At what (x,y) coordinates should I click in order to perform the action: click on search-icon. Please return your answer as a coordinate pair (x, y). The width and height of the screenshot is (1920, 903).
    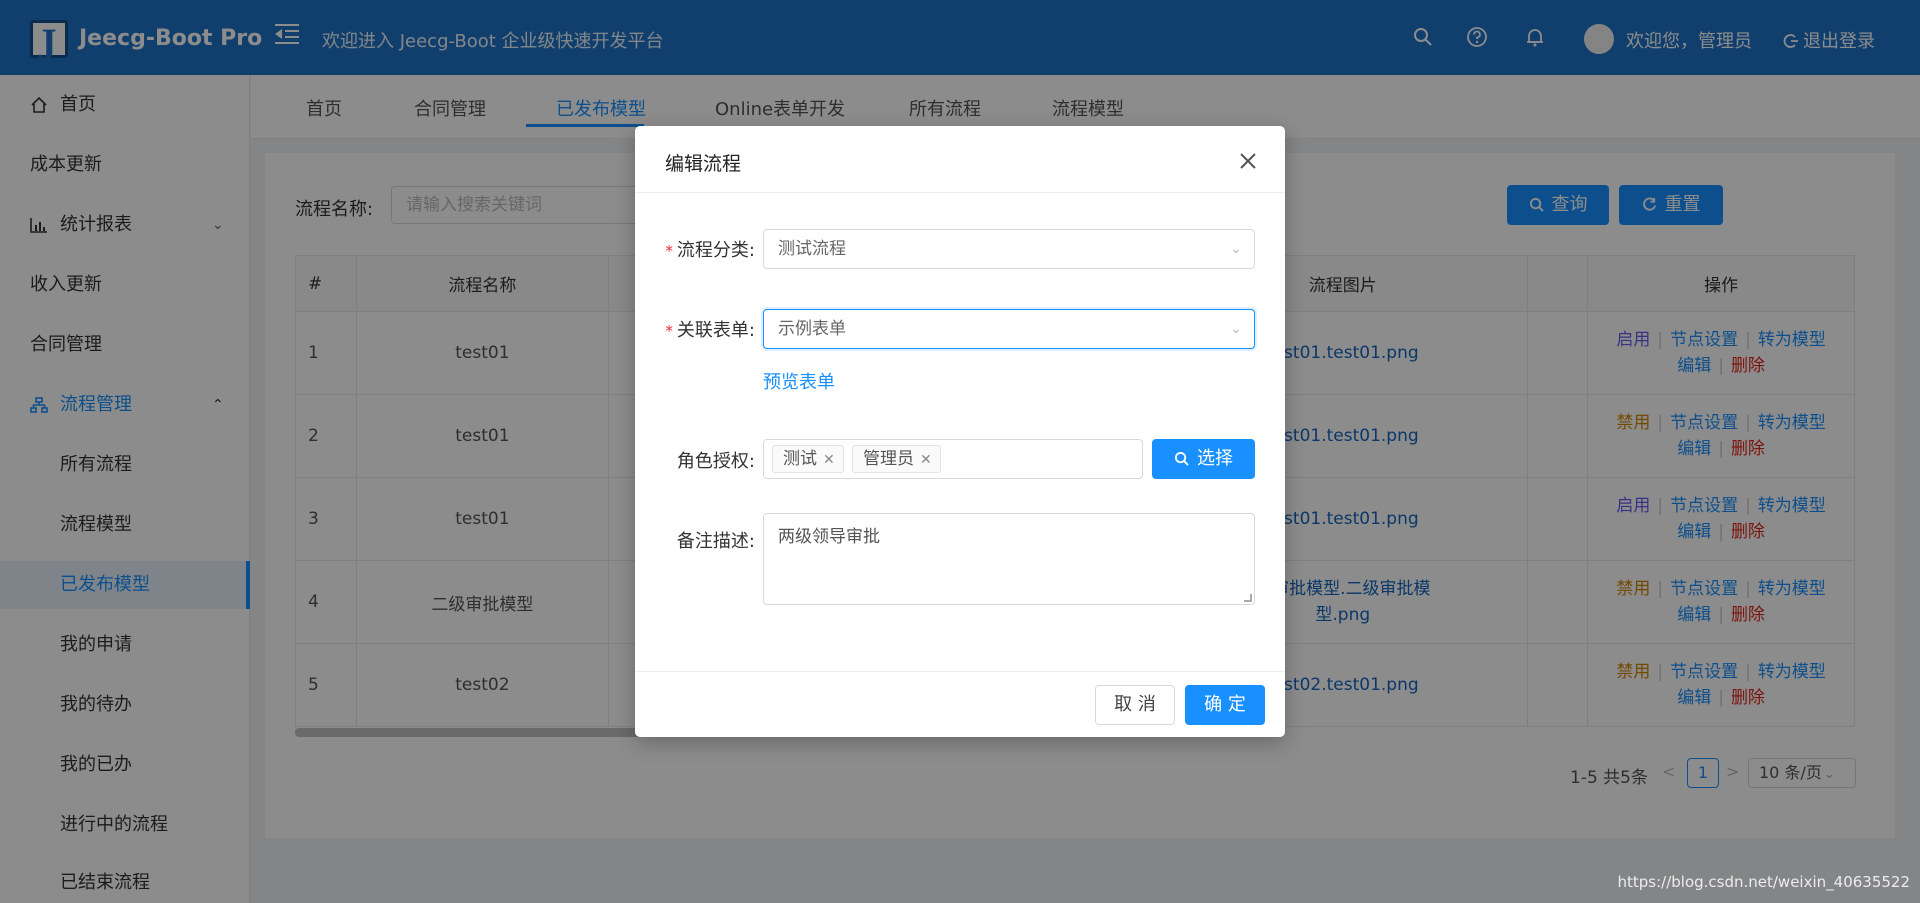
    Looking at the image, I should click on (1181, 458).